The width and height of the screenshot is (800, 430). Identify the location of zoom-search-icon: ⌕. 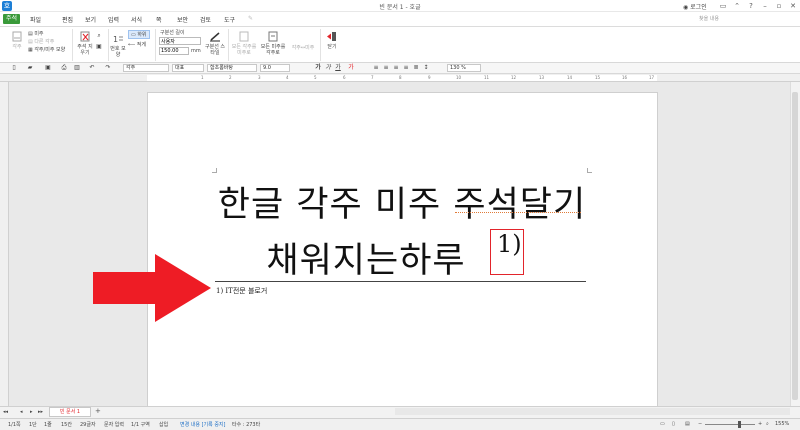
(767, 424).